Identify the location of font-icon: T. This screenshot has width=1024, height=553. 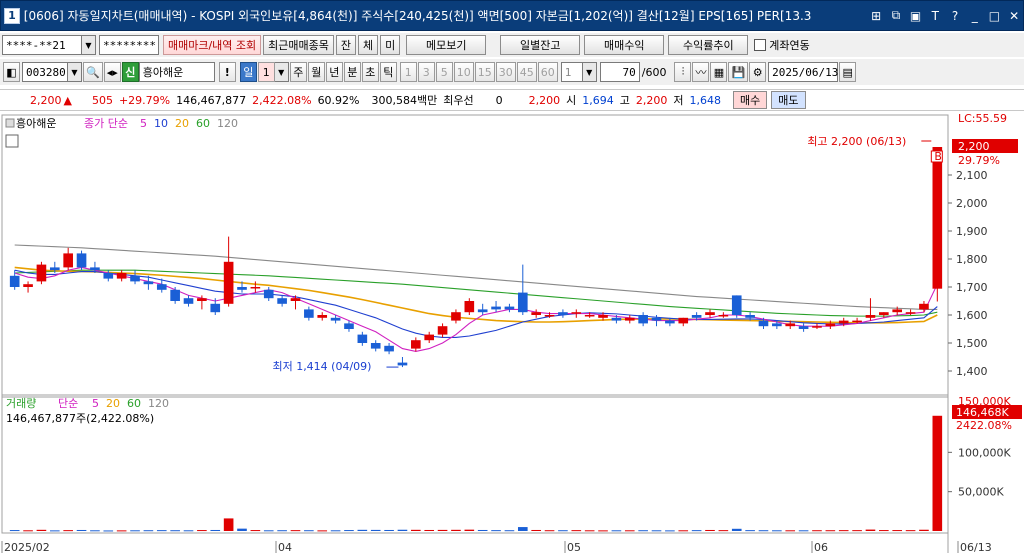
(935, 16).